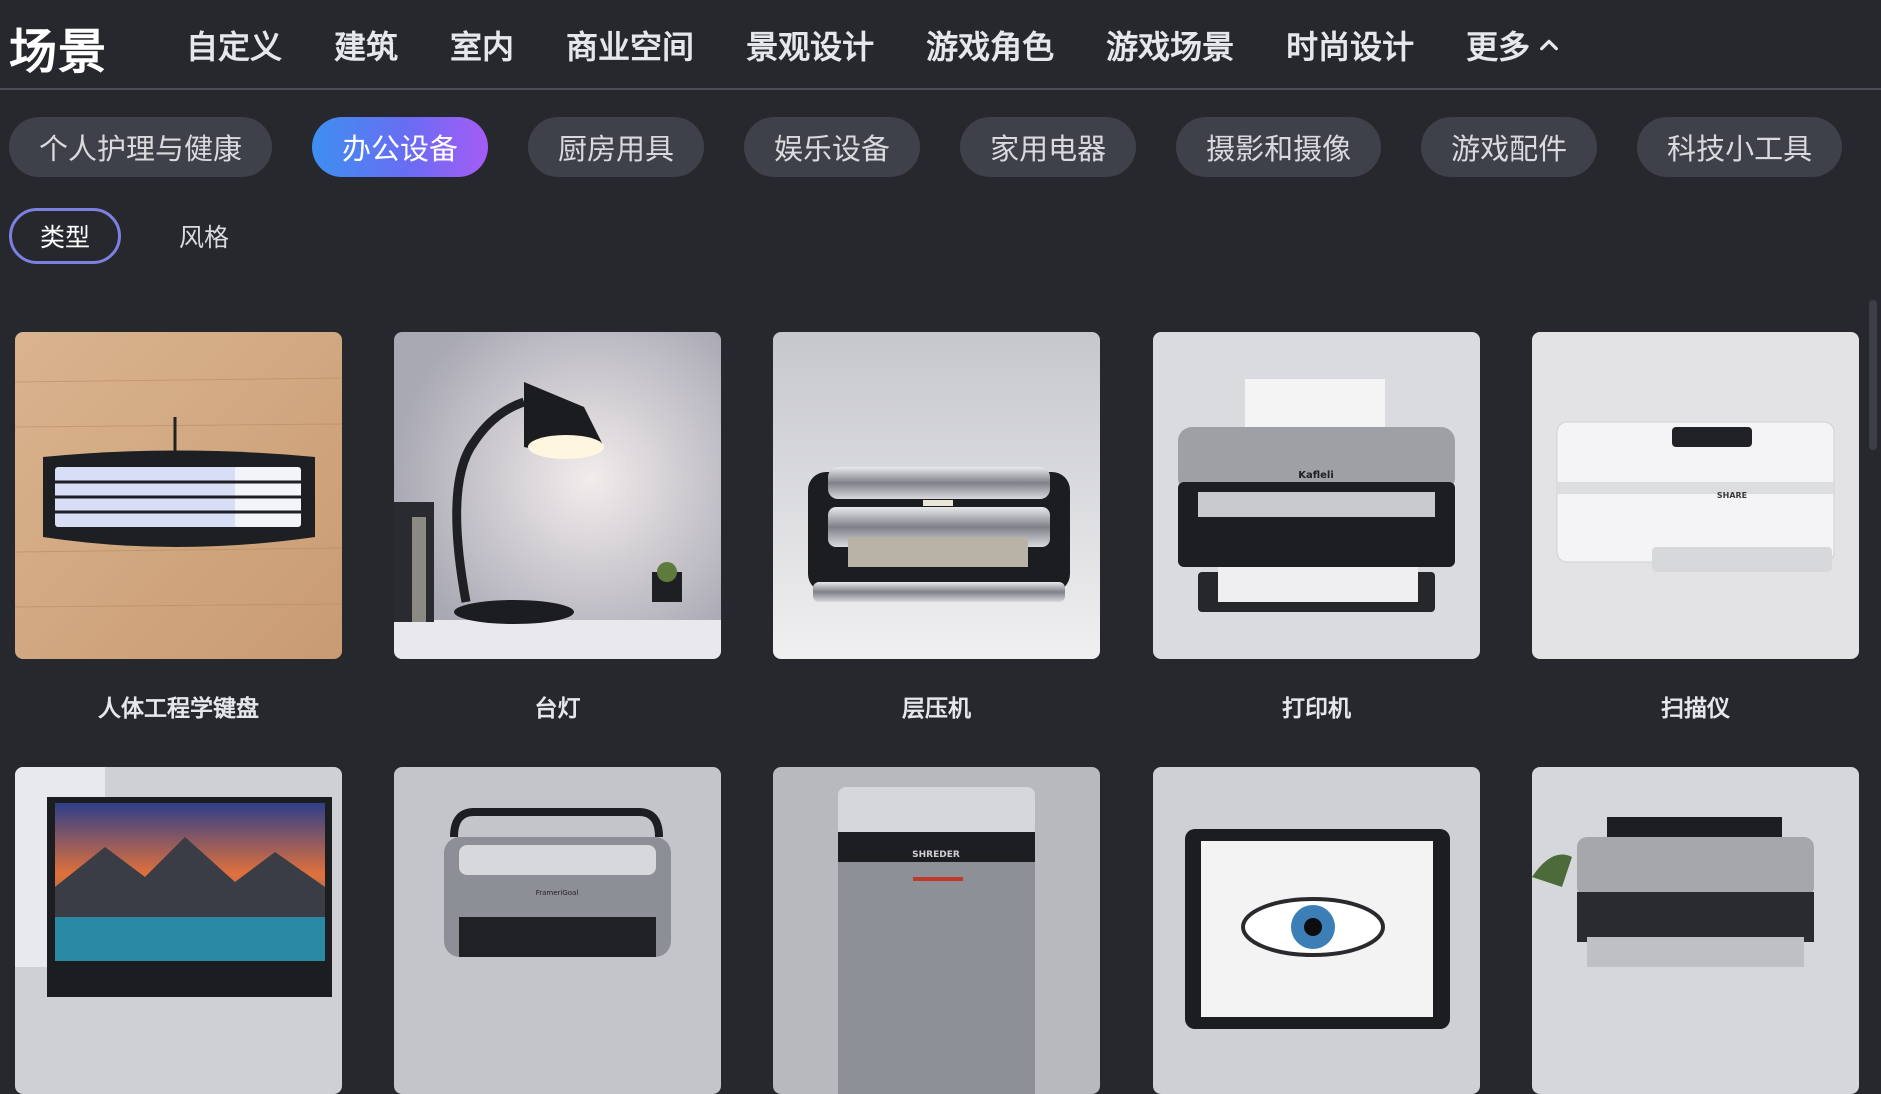  I want to click on scanner-brand-label: SHARE, so click(1732, 495).